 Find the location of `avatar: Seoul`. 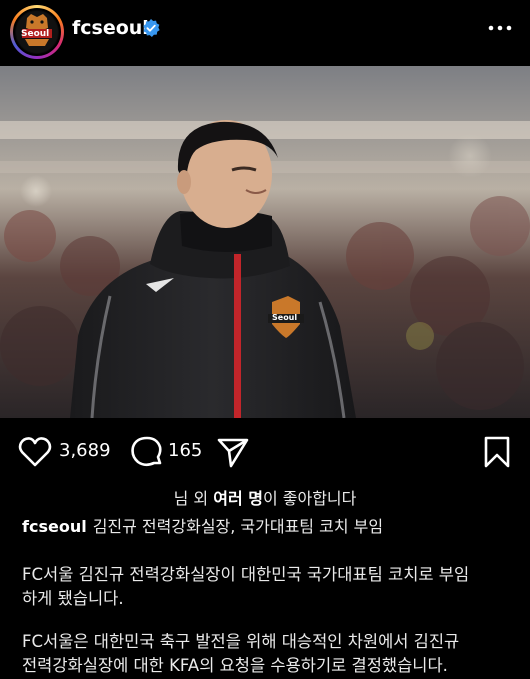

avatar: Seoul is located at coordinates (37, 32).